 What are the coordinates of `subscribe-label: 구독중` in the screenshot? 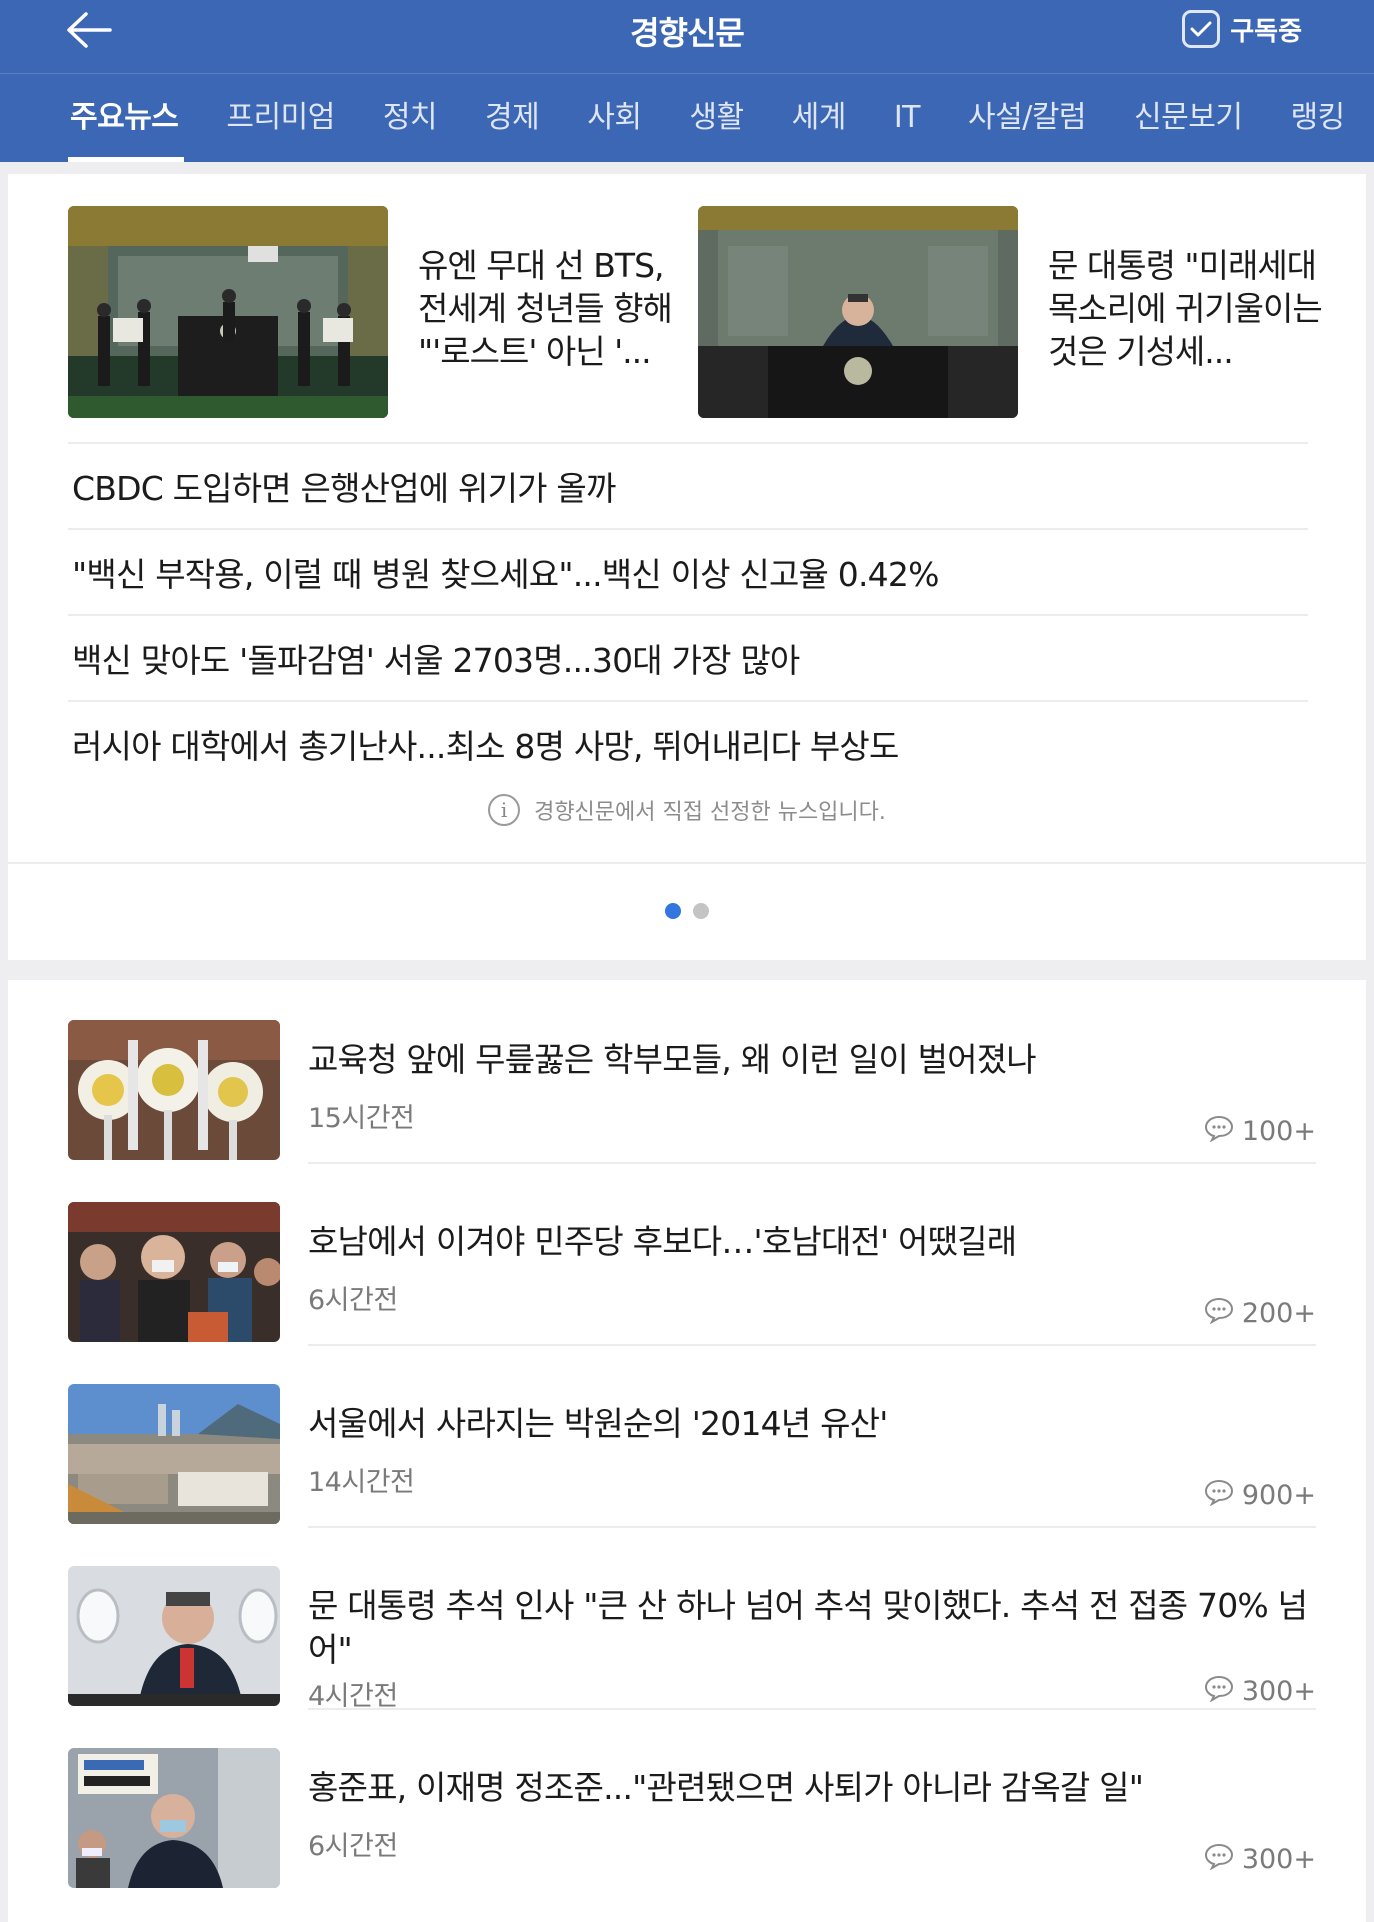 It's located at (1266, 31).